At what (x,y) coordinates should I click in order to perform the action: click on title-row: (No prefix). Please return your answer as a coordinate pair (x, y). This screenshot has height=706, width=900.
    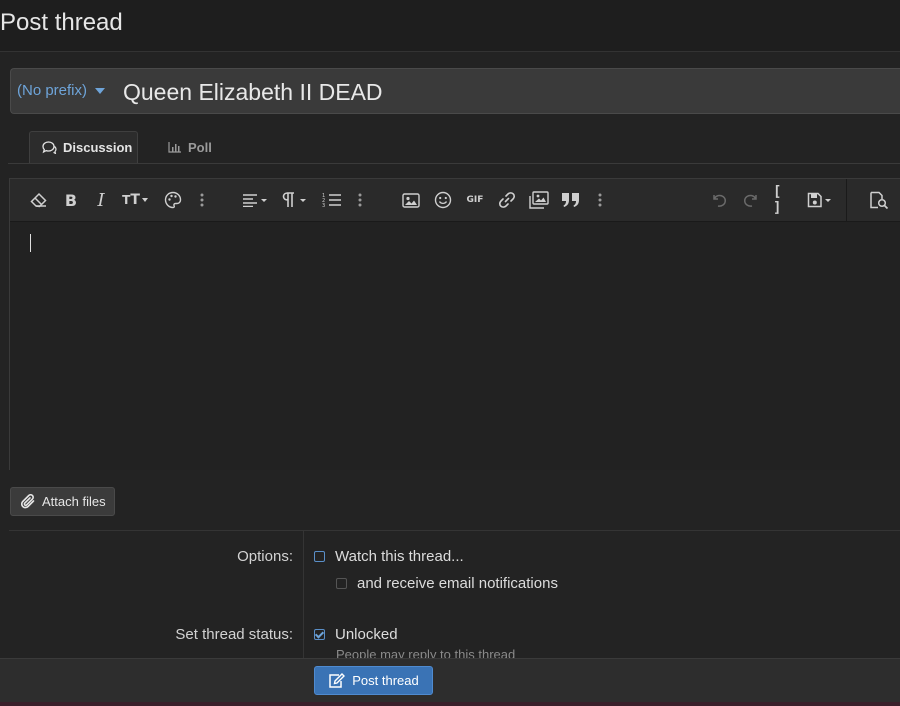
    Looking at the image, I should click on (455, 91).